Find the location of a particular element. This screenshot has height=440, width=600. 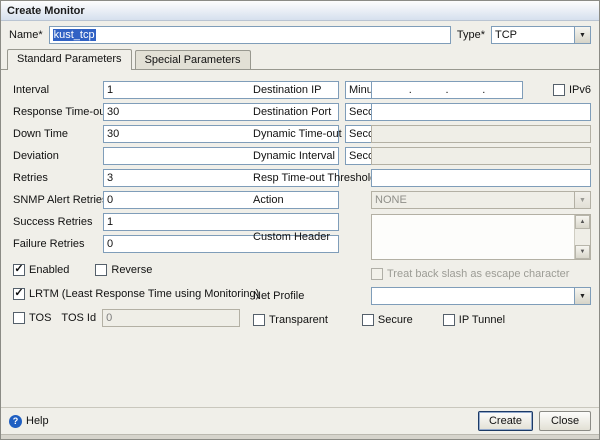

dynamic-timeout-label: Dynamic Time-out is located at coordinates (297, 134).